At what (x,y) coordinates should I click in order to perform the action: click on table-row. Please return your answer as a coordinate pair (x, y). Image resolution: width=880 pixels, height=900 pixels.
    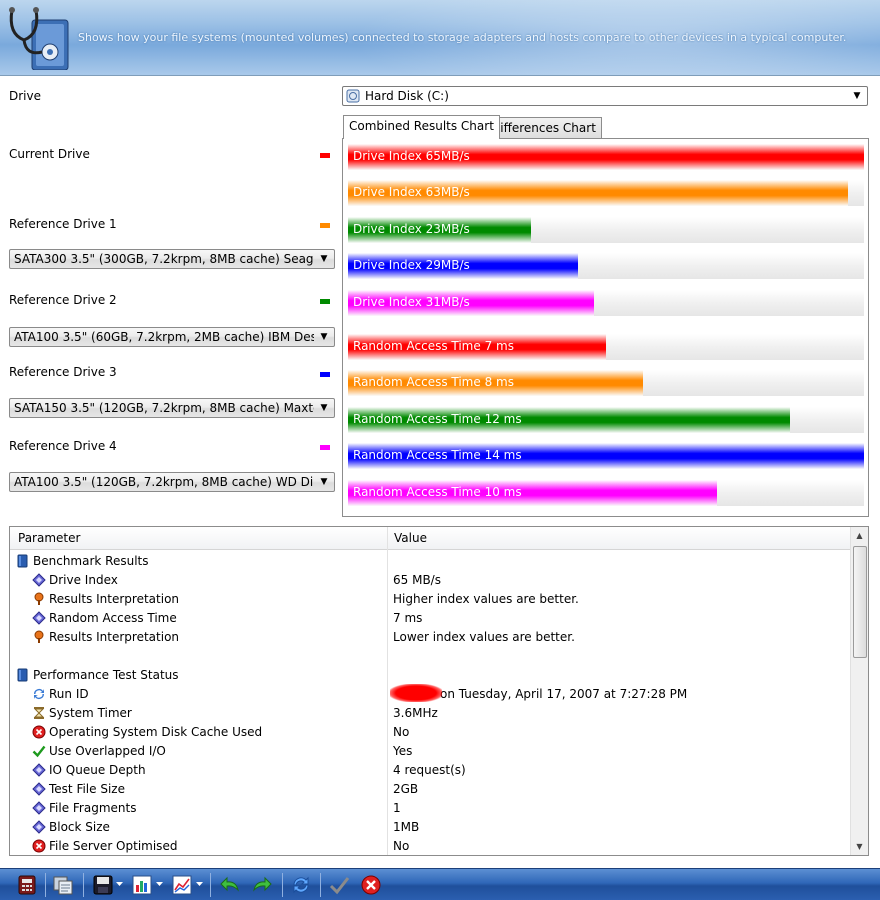
    Looking at the image, I should click on (430, 656).